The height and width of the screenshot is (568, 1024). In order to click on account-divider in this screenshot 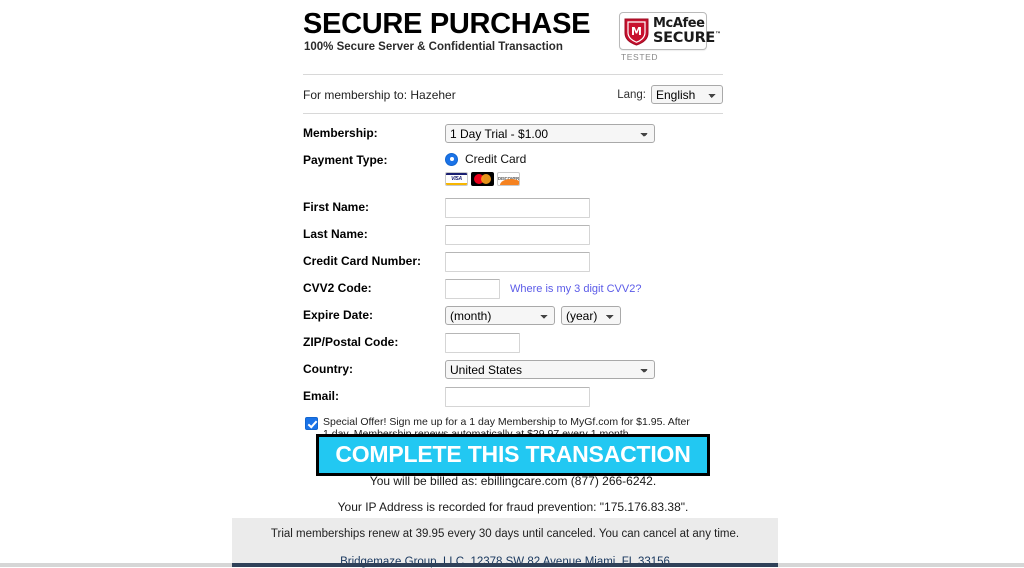, I will do `click(513, 113)`.